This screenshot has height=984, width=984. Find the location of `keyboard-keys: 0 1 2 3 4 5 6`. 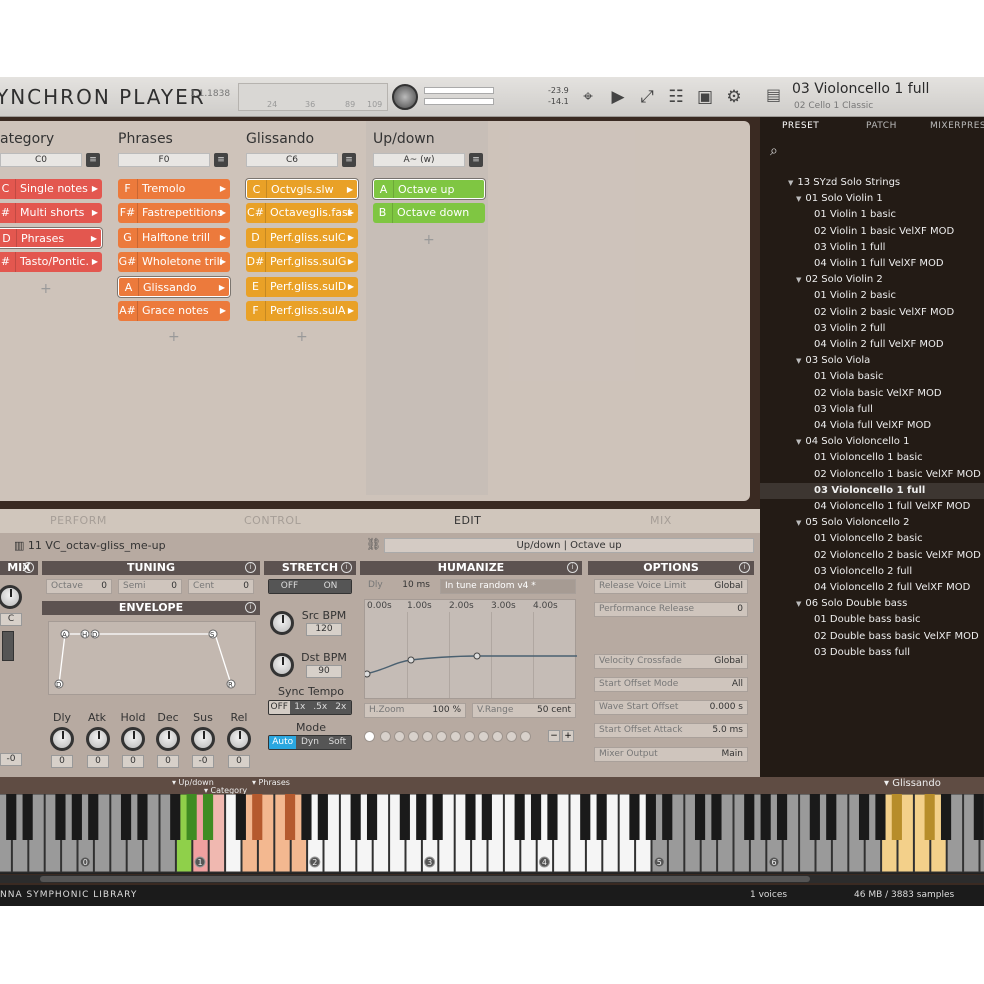

keyboard-keys: 0 1 2 3 4 5 6 is located at coordinates (492, 833).